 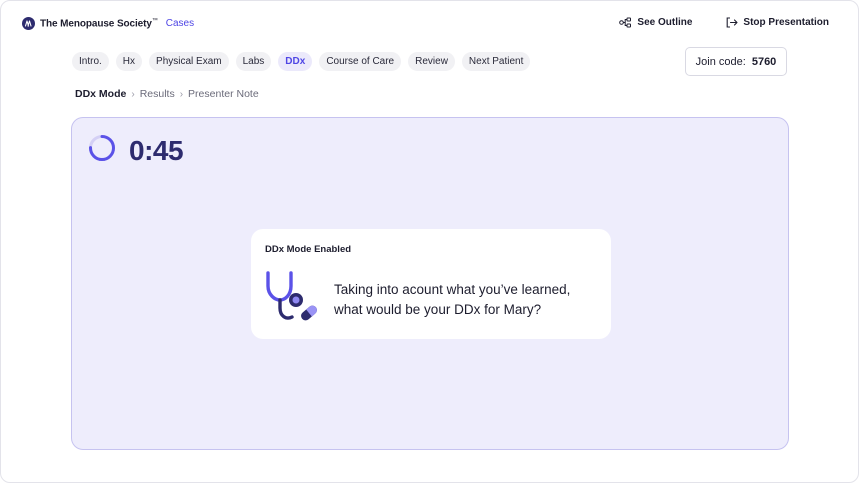 I want to click on tab-physical-exam: Physical Exam, so click(x=189, y=61).